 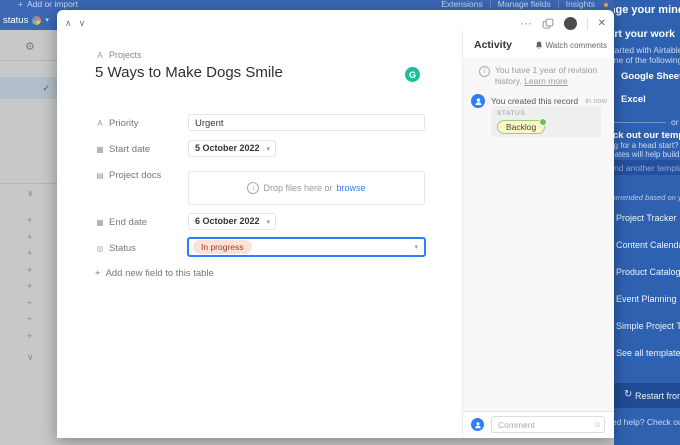 What do you see at coordinates (648, 353) in the screenshot?
I see `see-all-templates-link: See all templates` at bounding box center [648, 353].